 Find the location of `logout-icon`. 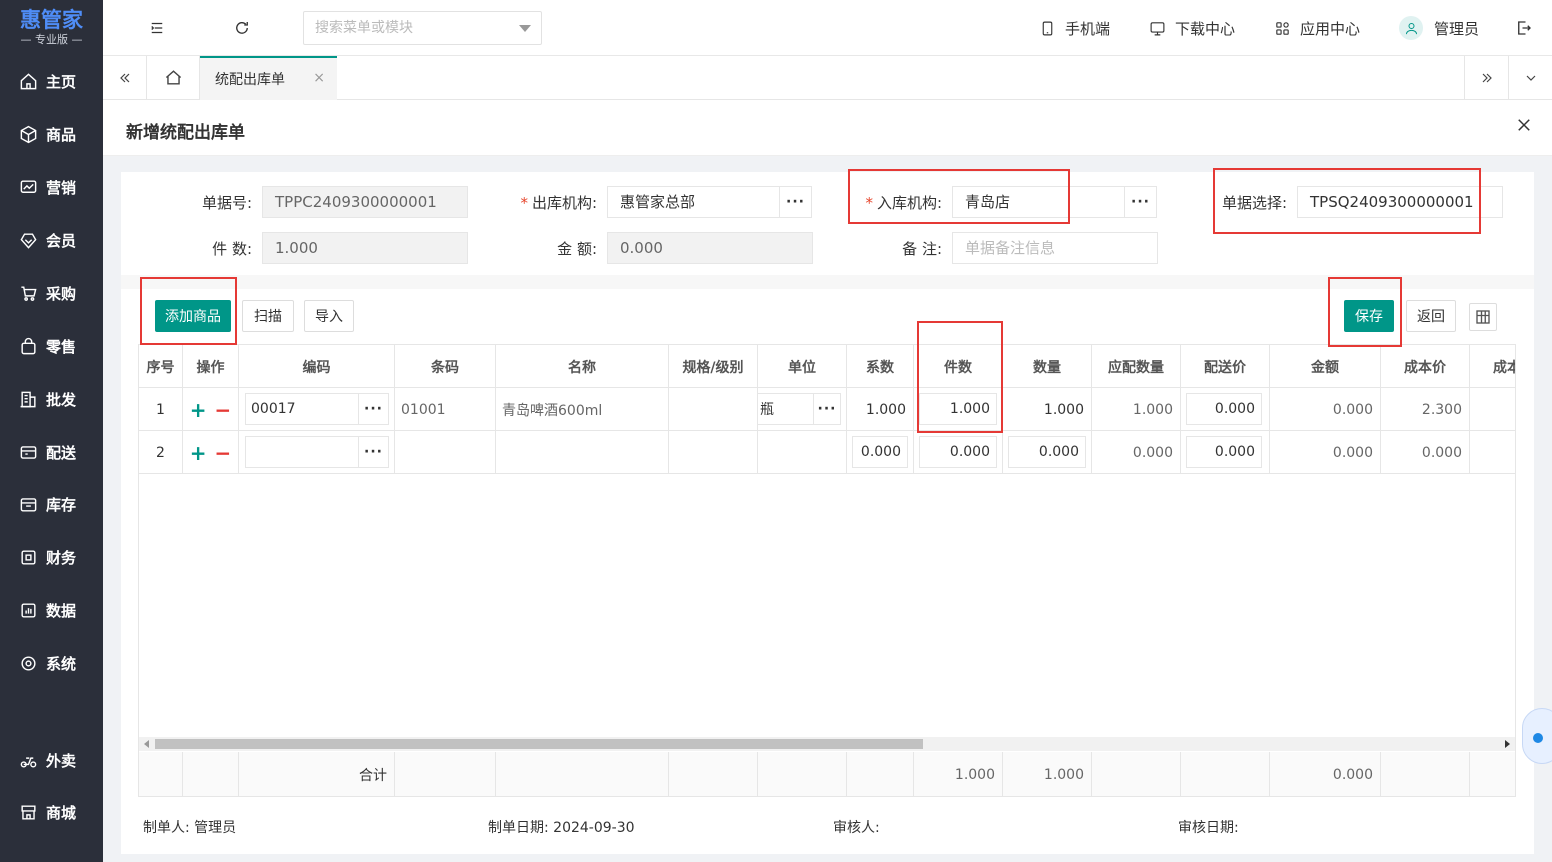

logout-icon is located at coordinates (1524, 28).